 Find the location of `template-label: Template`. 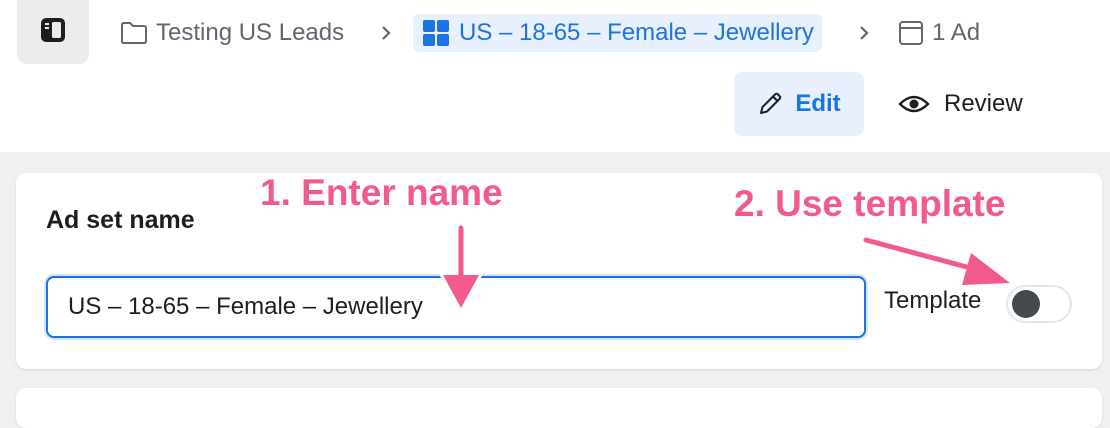

template-label: Template is located at coordinates (933, 300).